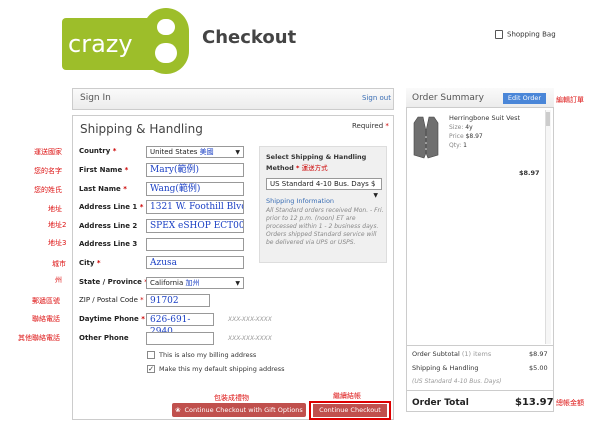  I want to click on item-name: Herringbone Suit Vest, so click(484, 118).